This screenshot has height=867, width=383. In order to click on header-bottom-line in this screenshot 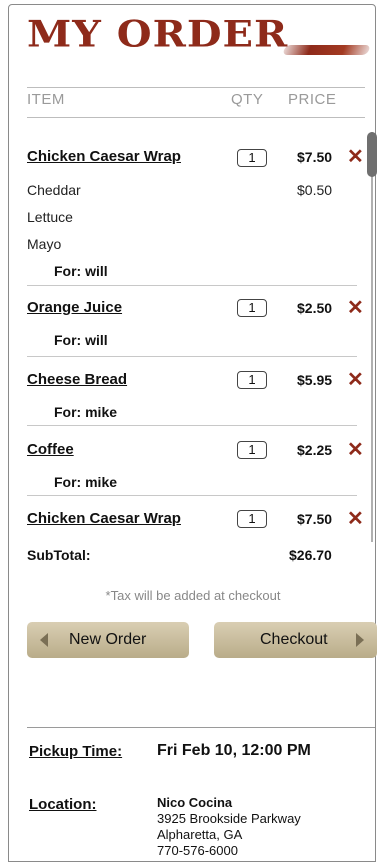, I will do `click(196, 117)`.